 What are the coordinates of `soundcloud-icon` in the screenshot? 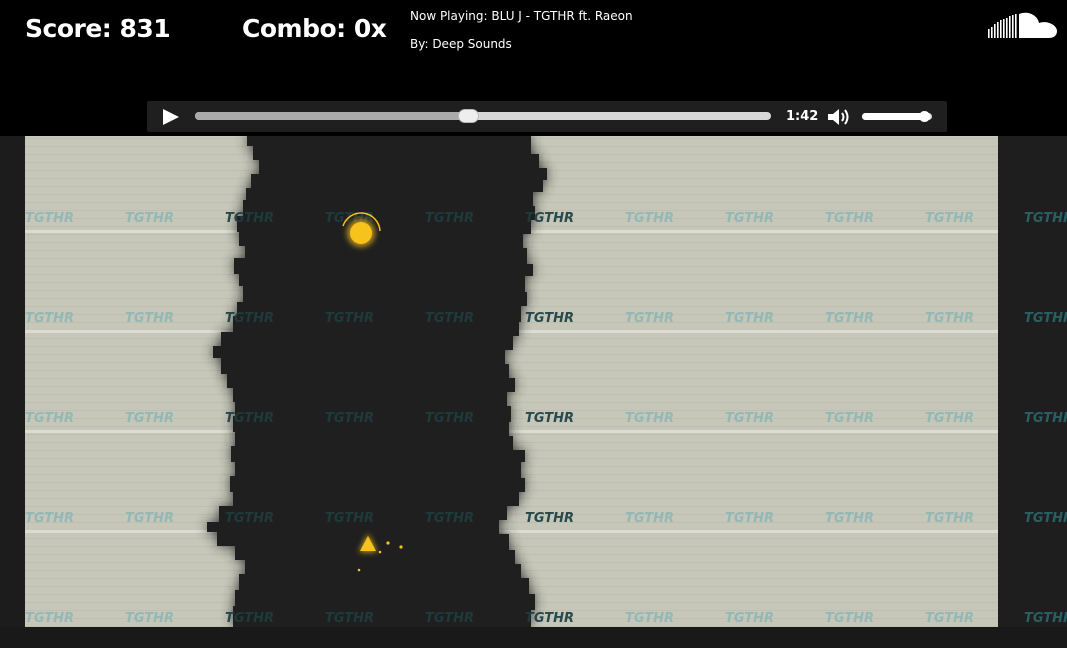 It's located at (1022, 27).